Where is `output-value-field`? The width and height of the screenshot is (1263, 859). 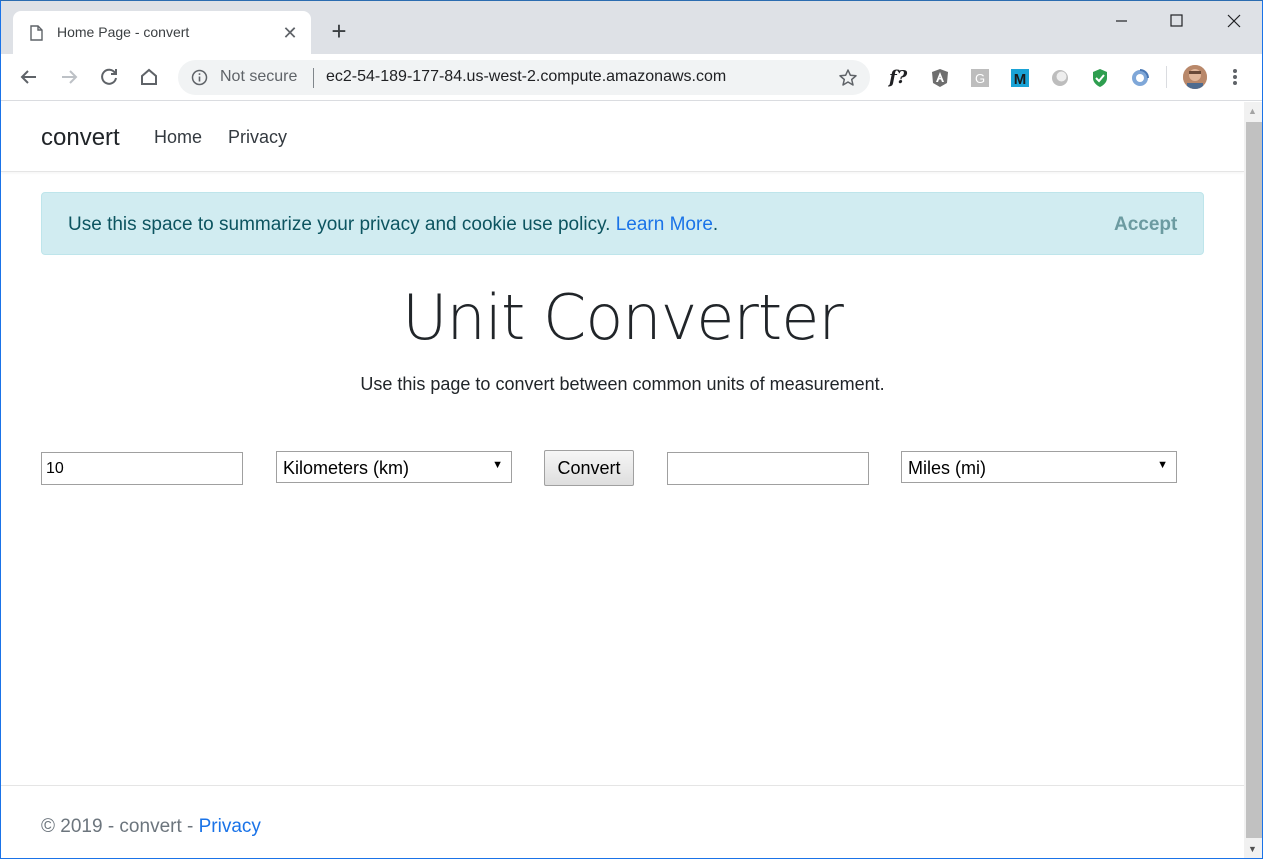
output-value-field is located at coordinates (768, 468).